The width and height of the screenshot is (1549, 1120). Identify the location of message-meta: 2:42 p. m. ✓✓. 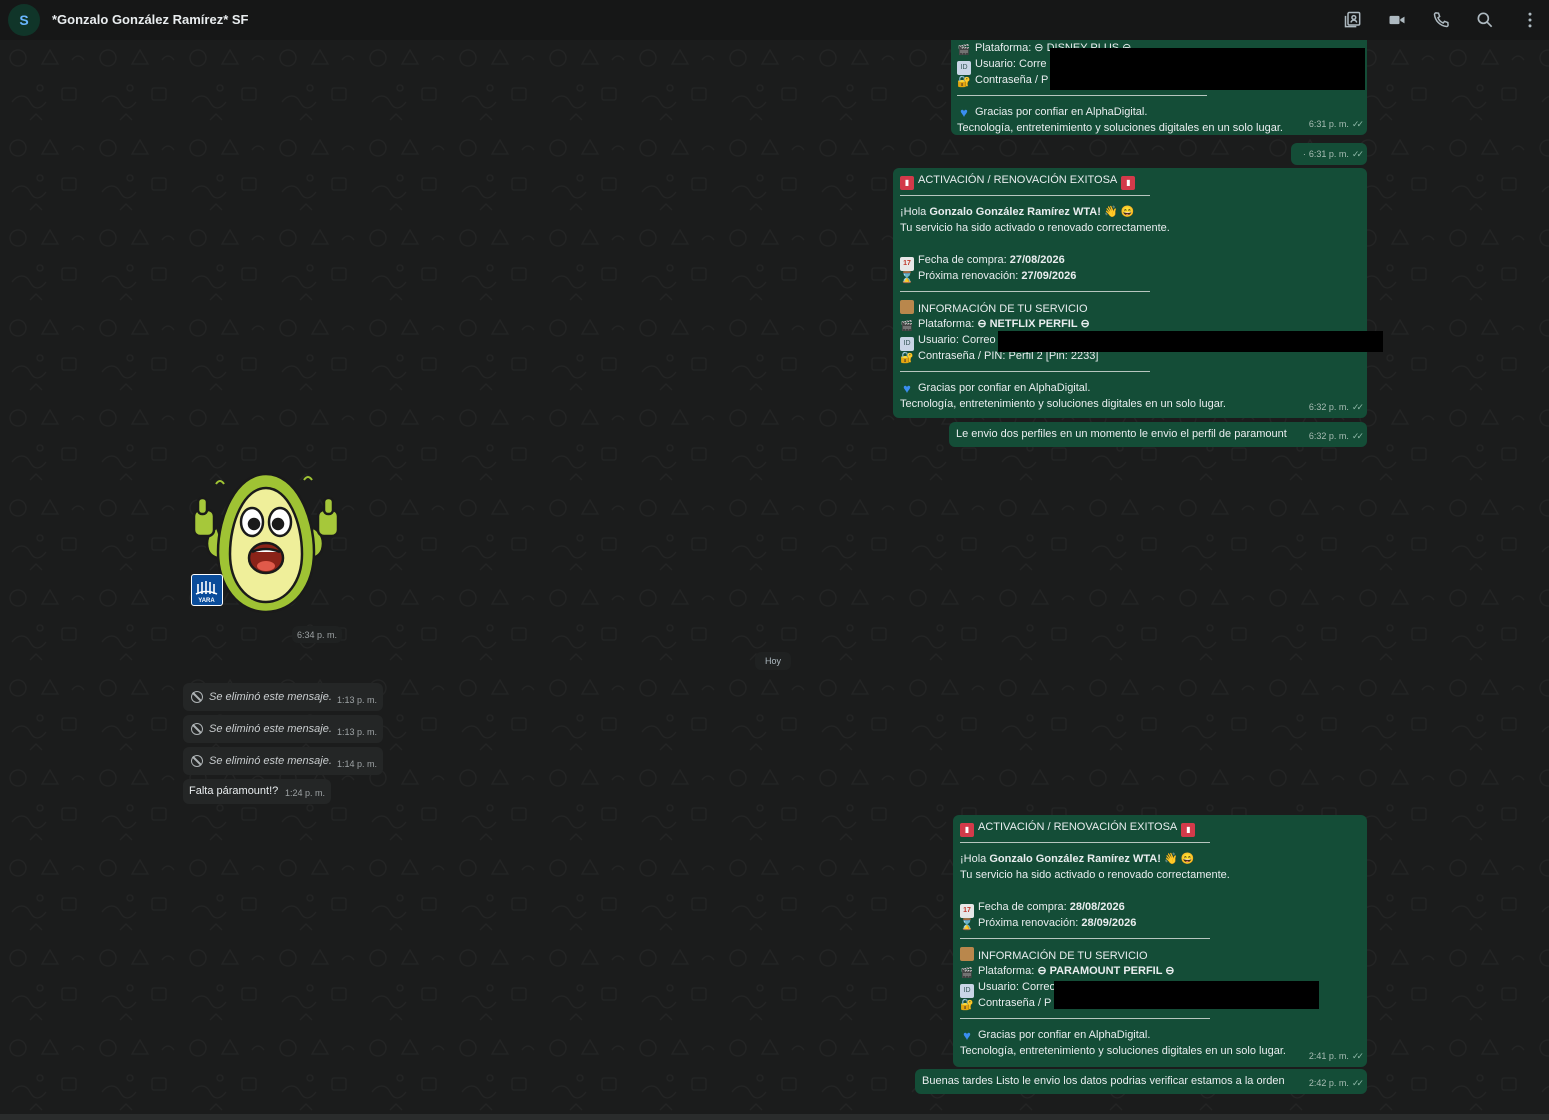
(1336, 1083).